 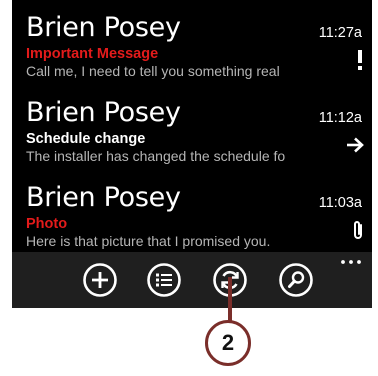 What do you see at coordinates (164, 280) in the screenshot?
I see `select-icon` at bounding box center [164, 280].